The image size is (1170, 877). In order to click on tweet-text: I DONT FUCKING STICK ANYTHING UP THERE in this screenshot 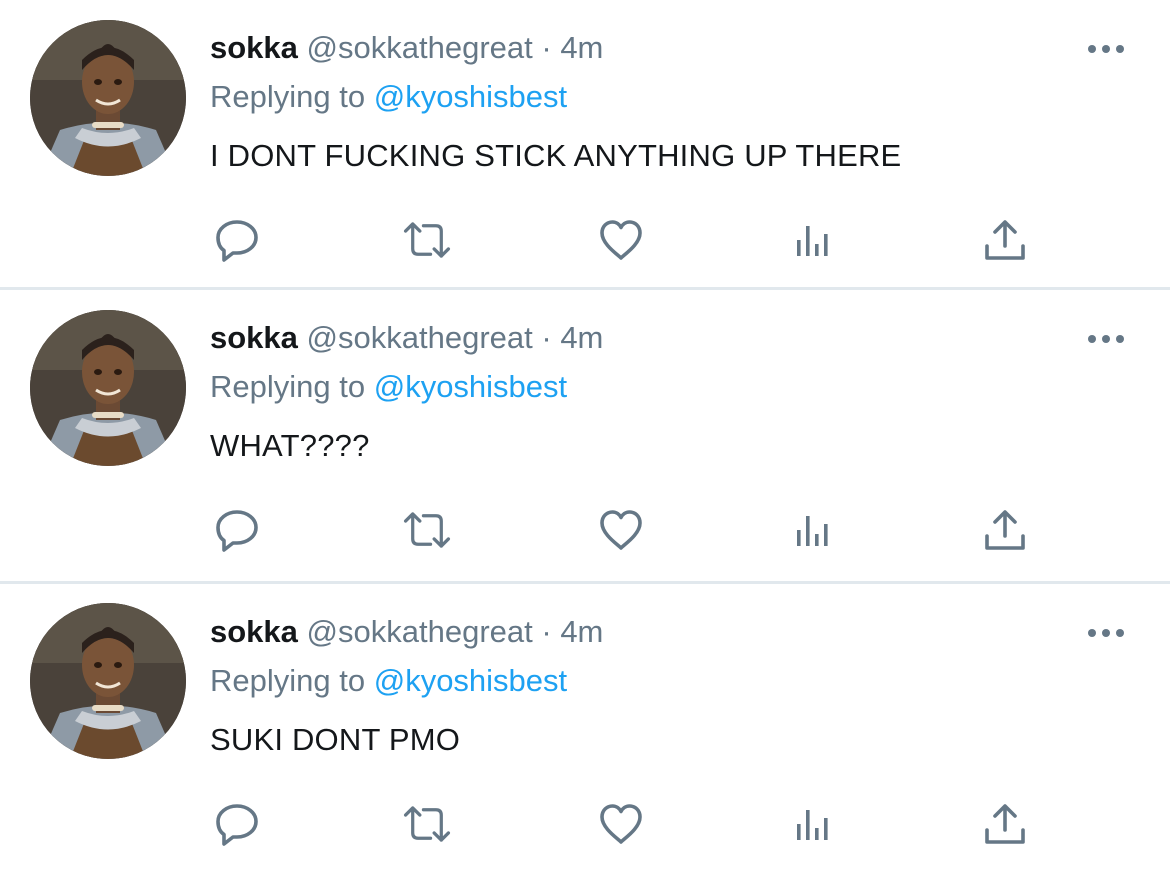, I will do `click(556, 155)`.